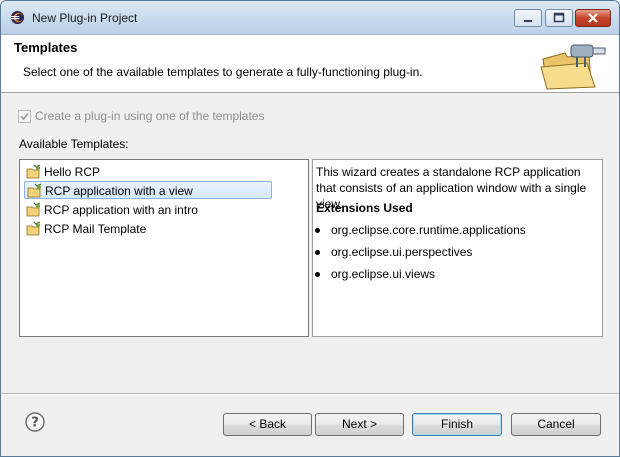 The height and width of the screenshot is (457, 620). Describe the element at coordinates (72, 172) in the screenshot. I see `list-item-label: Hello RCP` at that location.